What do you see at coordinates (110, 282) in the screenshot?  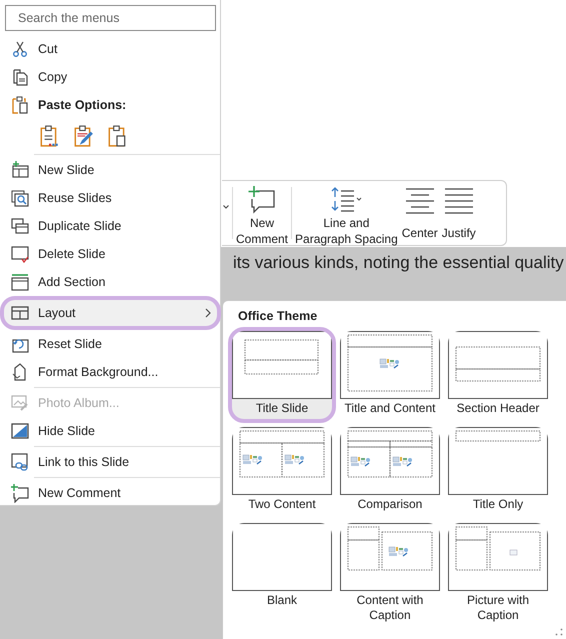 I see `menu-item: Add Section` at bounding box center [110, 282].